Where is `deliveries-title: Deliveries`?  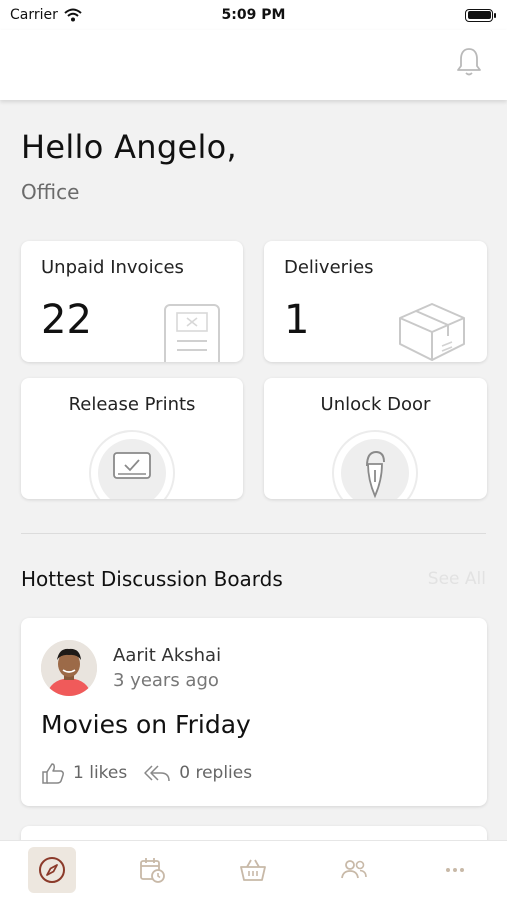
deliveries-title: Deliveries is located at coordinates (329, 267).